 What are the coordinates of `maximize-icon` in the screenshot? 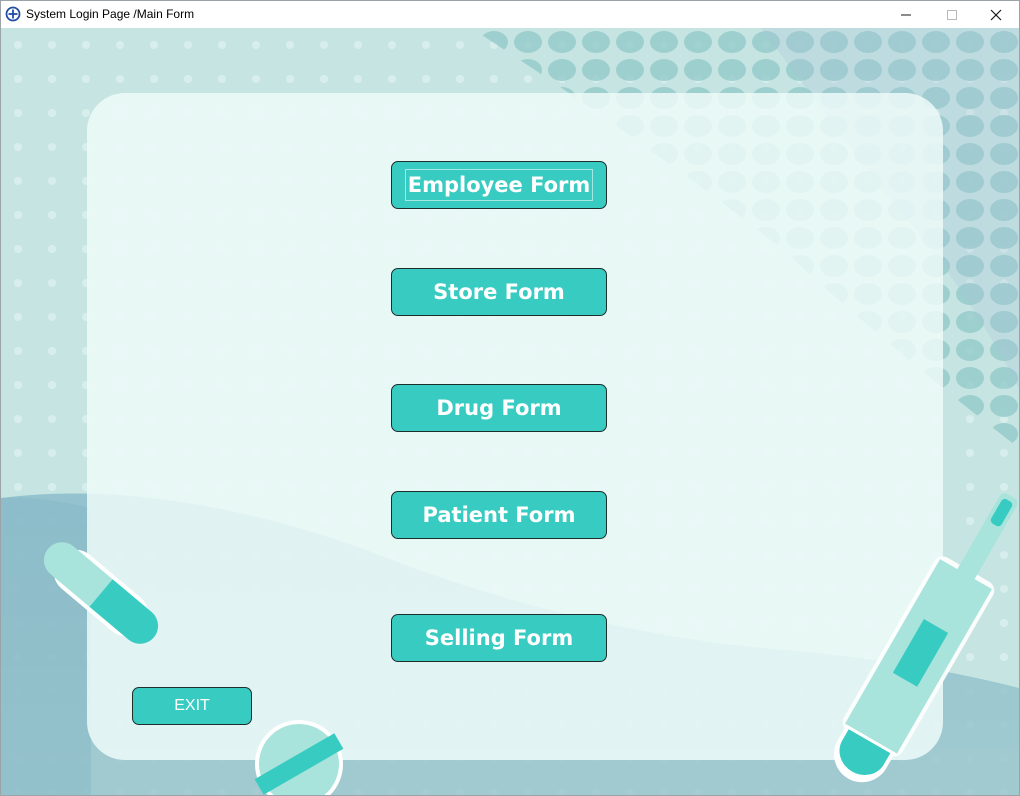 It's located at (952, 14).